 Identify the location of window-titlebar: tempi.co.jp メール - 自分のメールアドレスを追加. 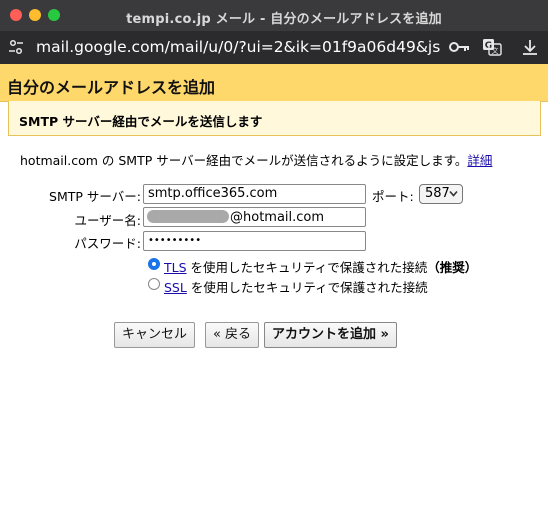
(274, 15).